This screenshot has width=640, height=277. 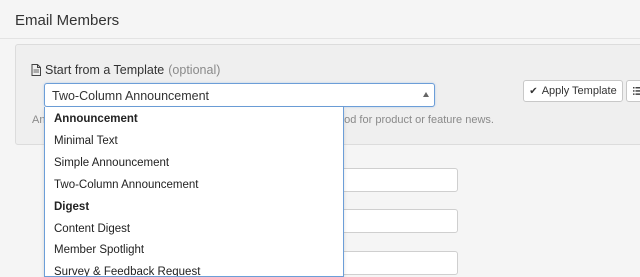 What do you see at coordinates (636, 91) in the screenshot?
I see `list-icon` at bounding box center [636, 91].